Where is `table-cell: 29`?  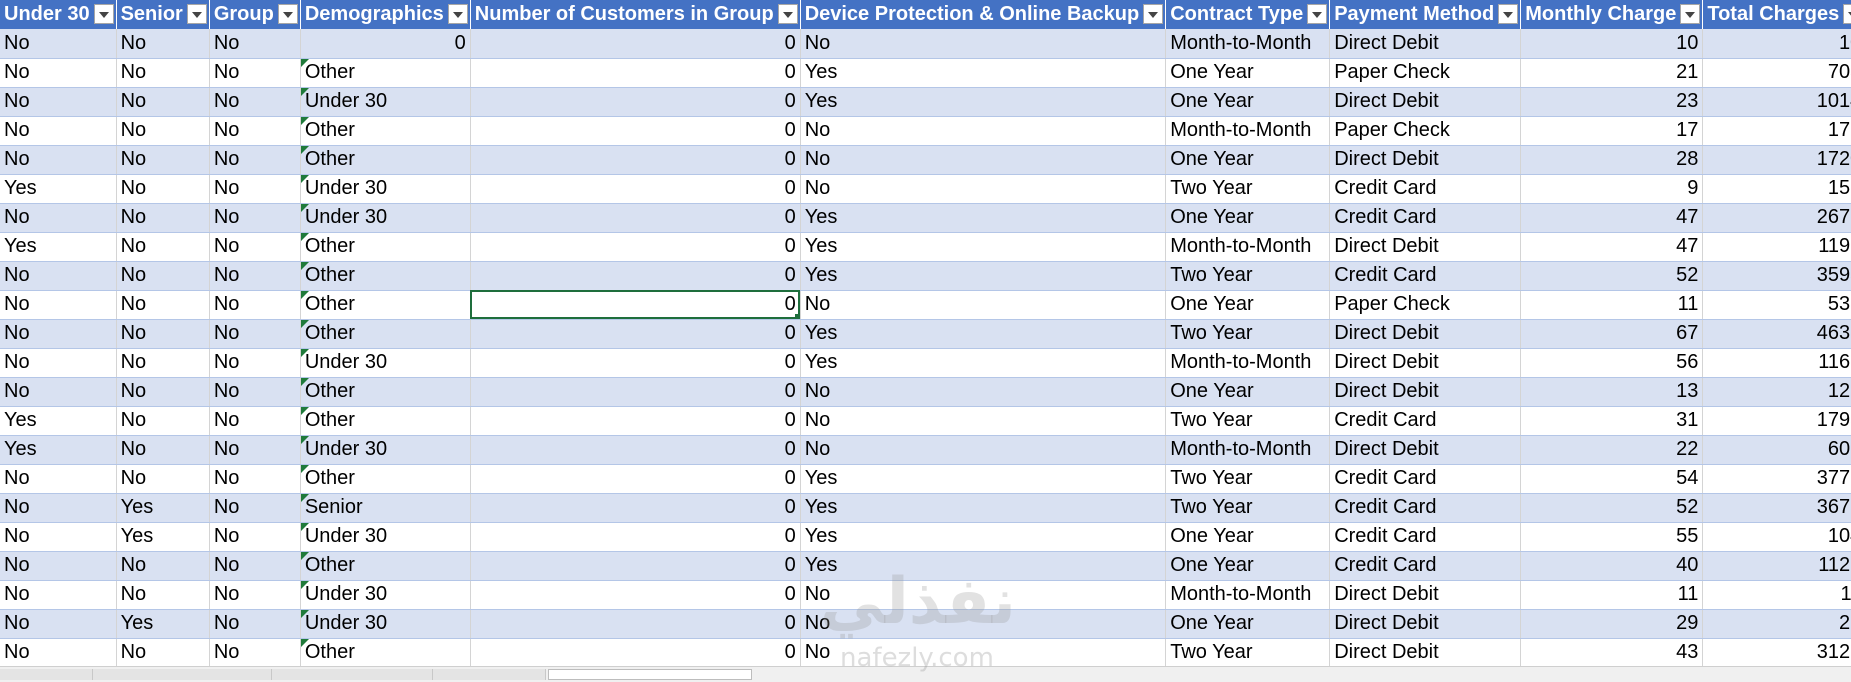 table-cell: 29 is located at coordinates (1612, 624).